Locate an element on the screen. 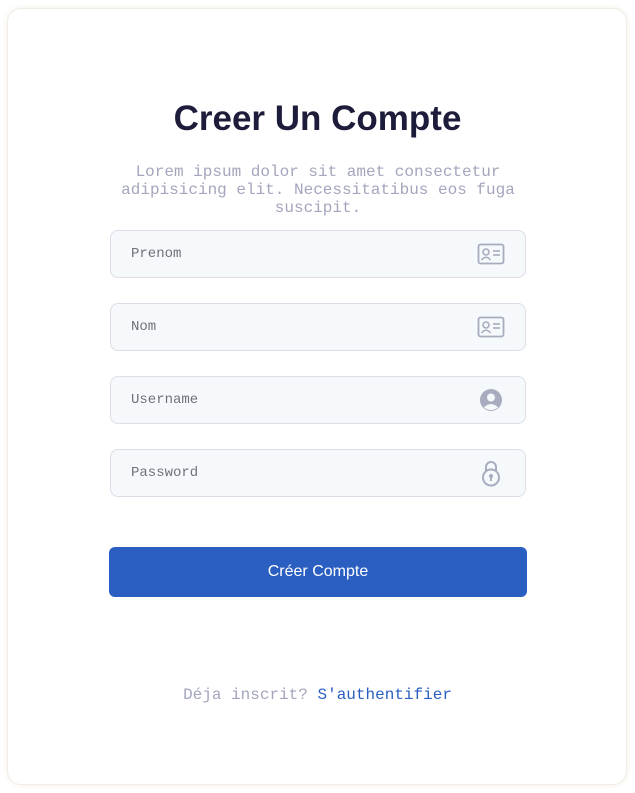 Image resolution: width=635 pixels, height=793 pixels. last-name-field is located at coordinates (318, 327).